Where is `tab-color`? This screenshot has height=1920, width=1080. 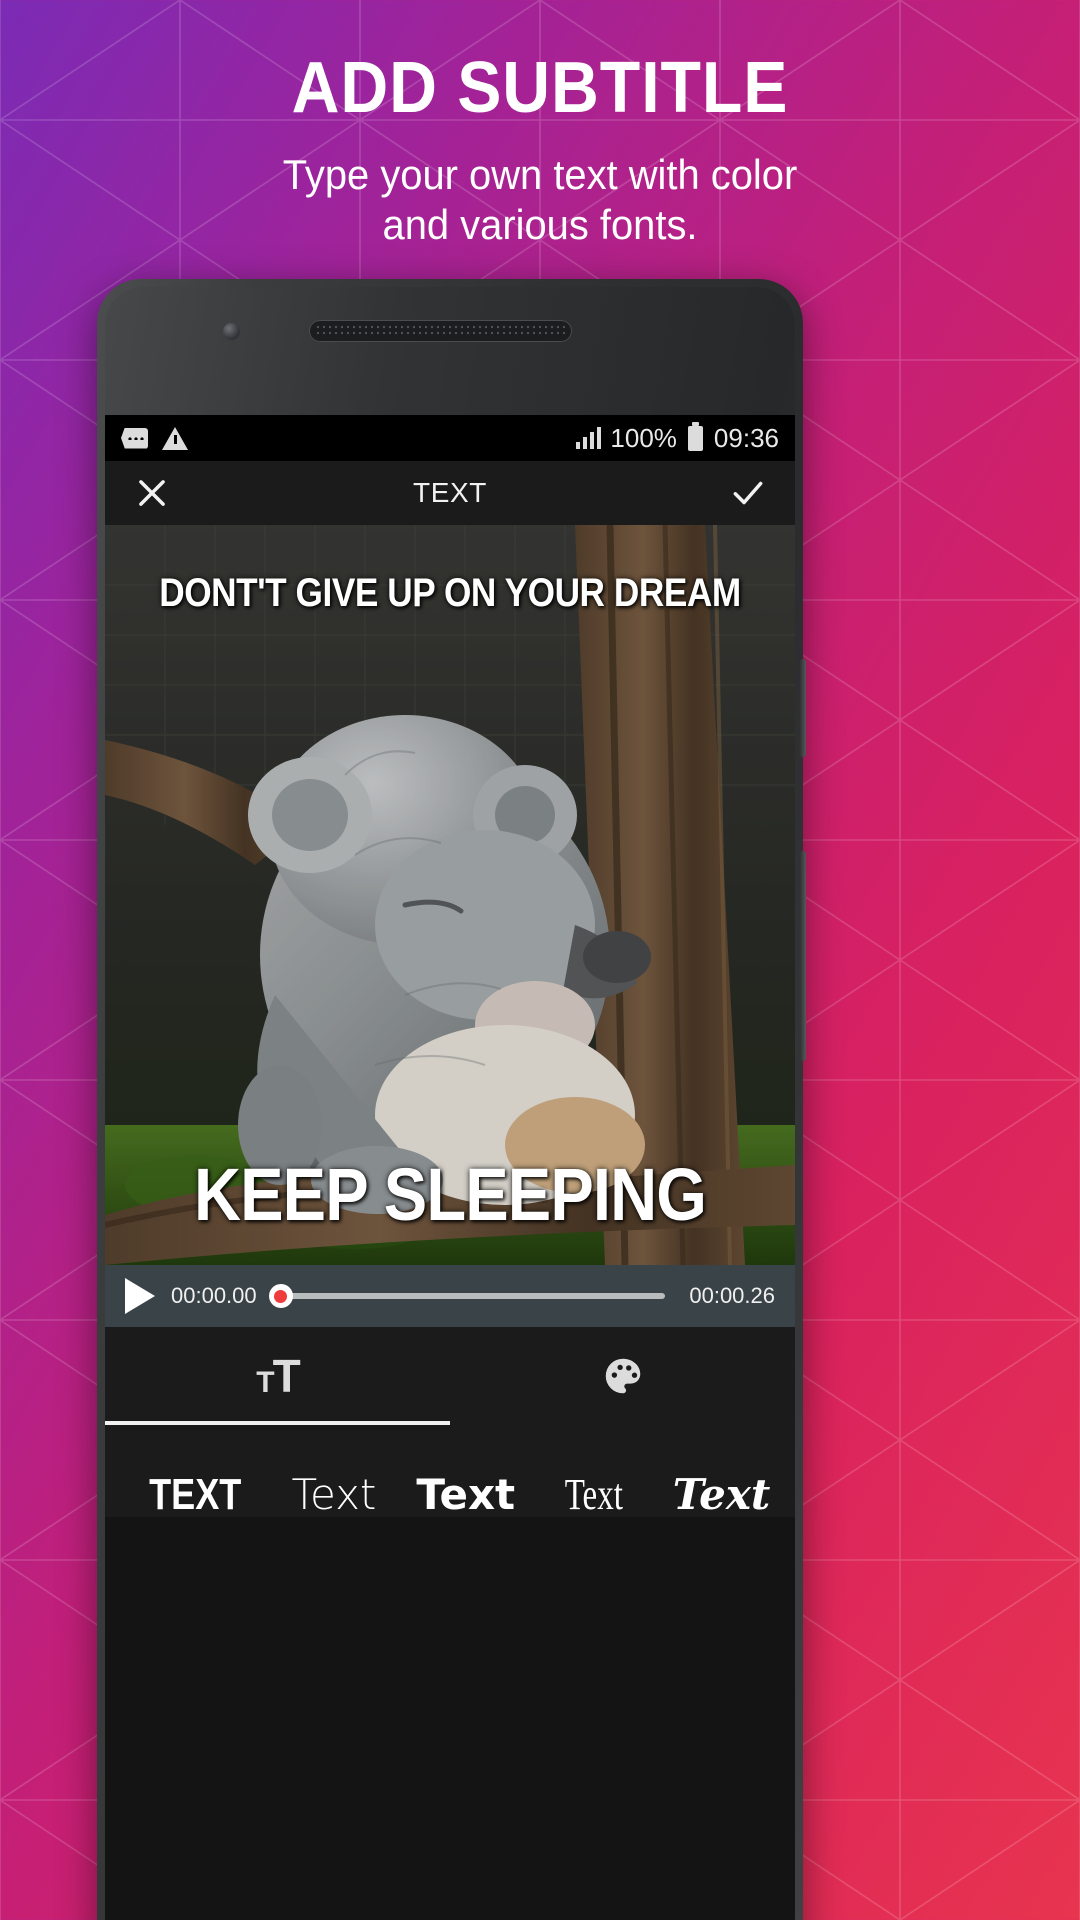 tab-color is located at coordinates (622, 1376).